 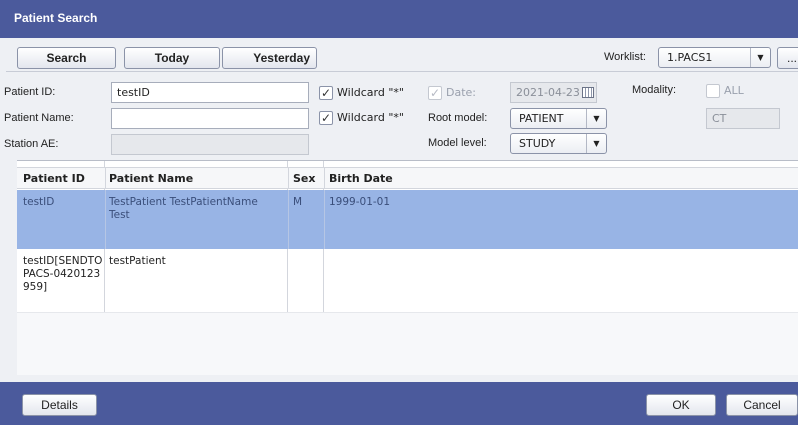 What do you see at coordinates (370, 117) in the screenshot?
I see `wildcard-name-label: Wildcard "*"` at bounding box center [370, 117].